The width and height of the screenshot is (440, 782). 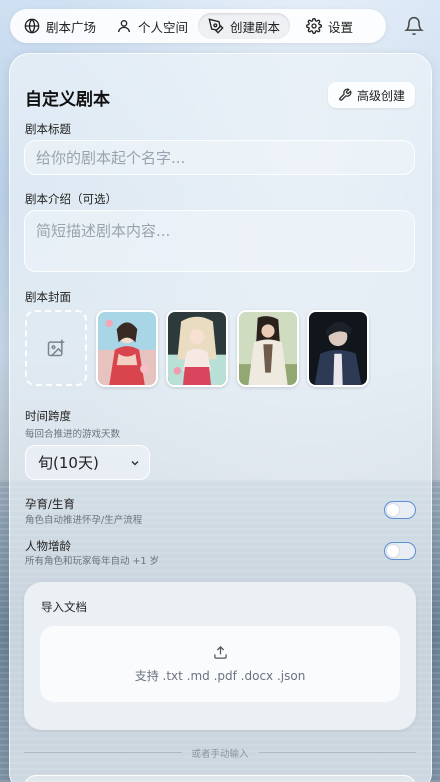 I want to click on script-intro-input, so click(x=219, y=241).